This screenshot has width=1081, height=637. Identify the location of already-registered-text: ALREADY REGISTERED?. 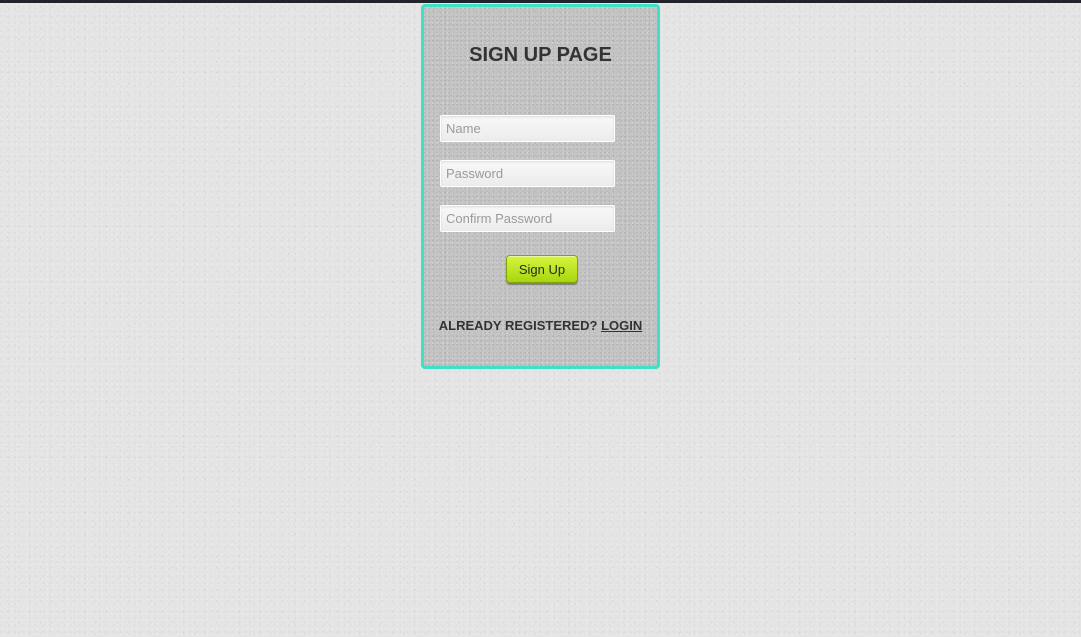
(518, 325).